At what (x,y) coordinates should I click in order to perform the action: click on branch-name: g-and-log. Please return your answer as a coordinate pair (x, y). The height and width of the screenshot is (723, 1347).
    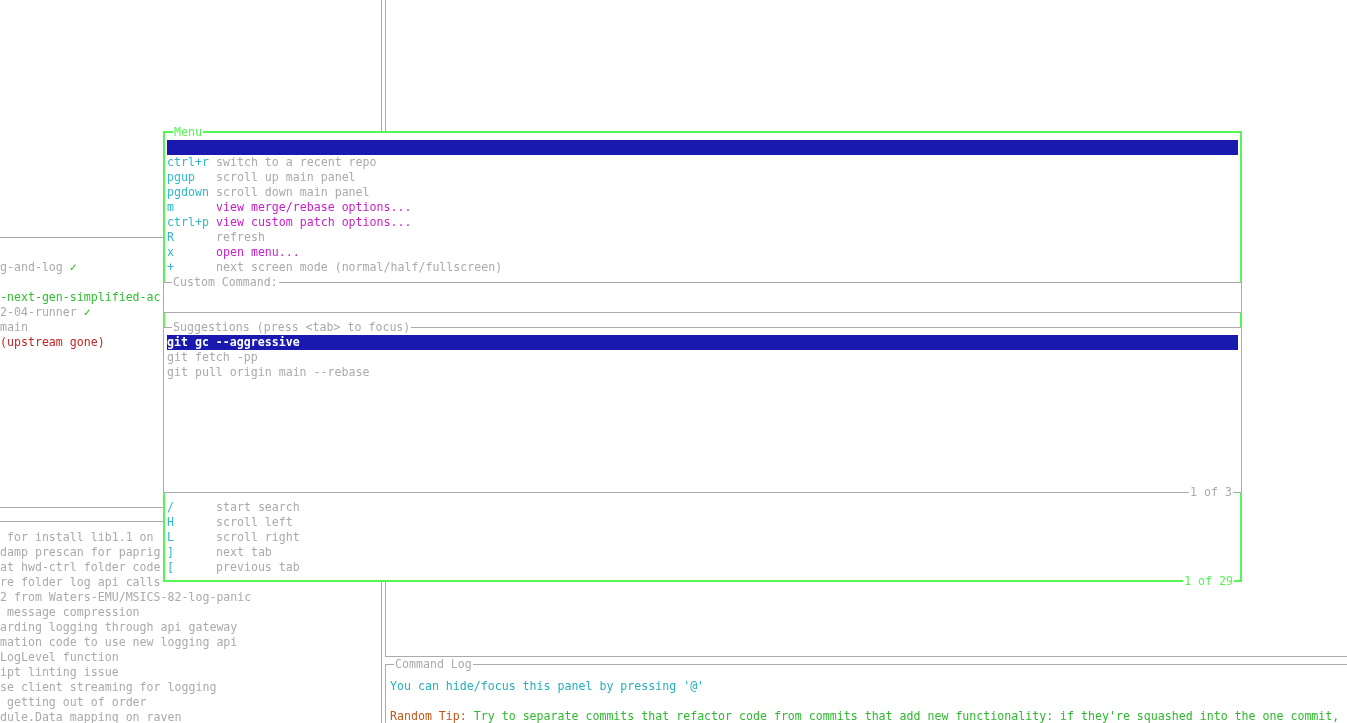
    Looking at the image, I should click on (31, 267).